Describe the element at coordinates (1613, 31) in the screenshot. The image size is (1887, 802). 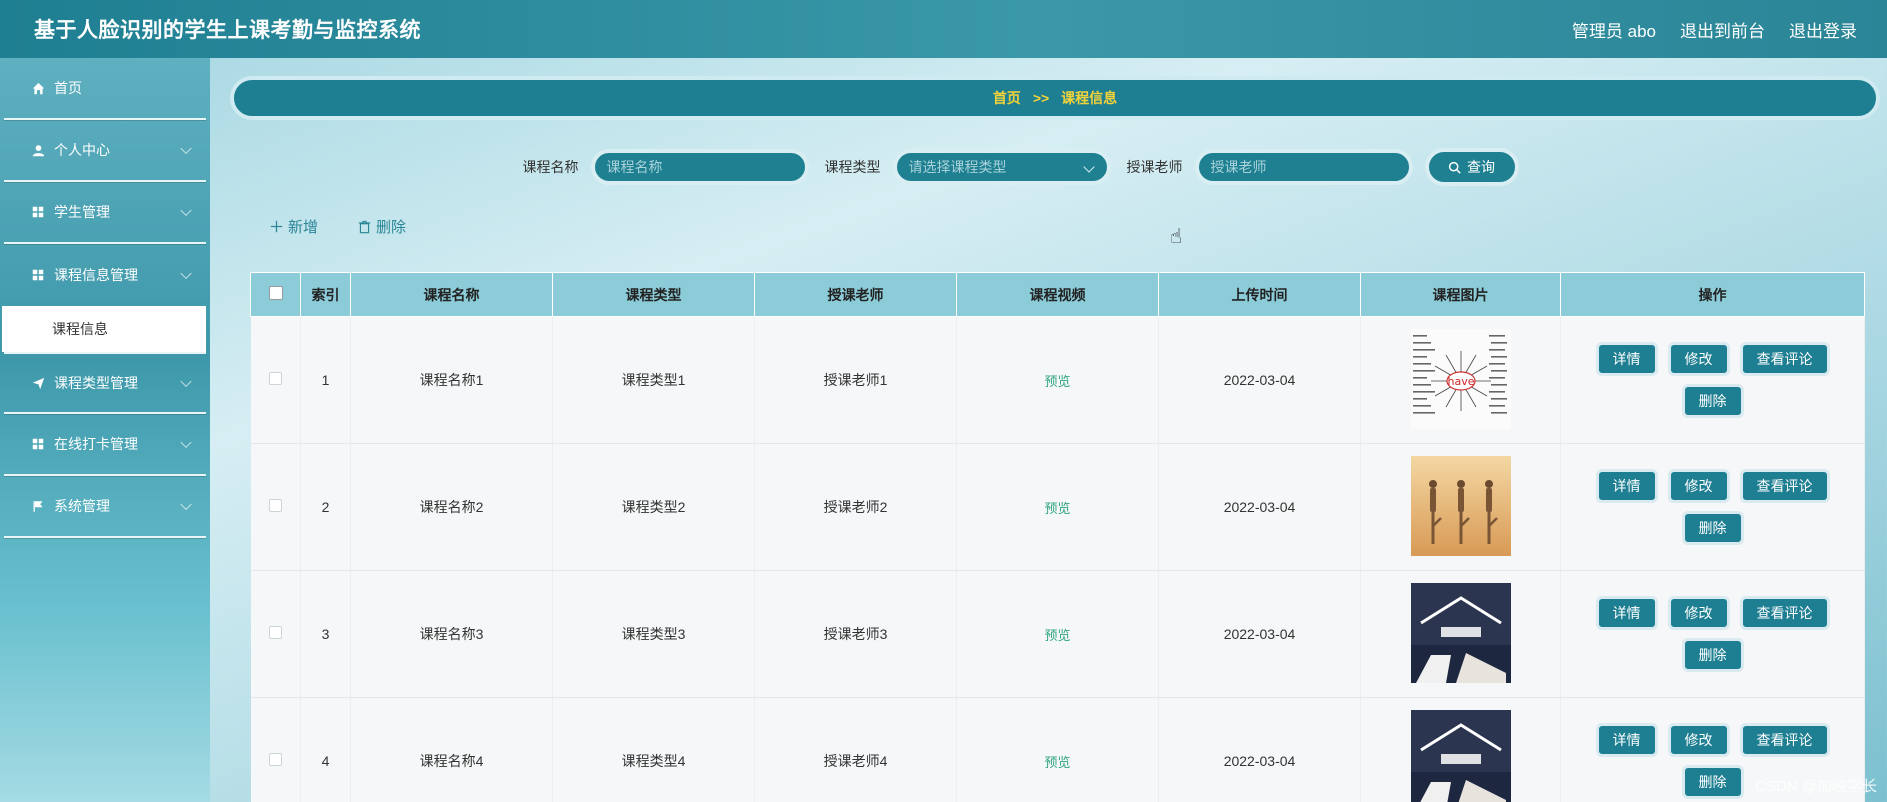
I see `admin-label: 管理员 abo` at that location.